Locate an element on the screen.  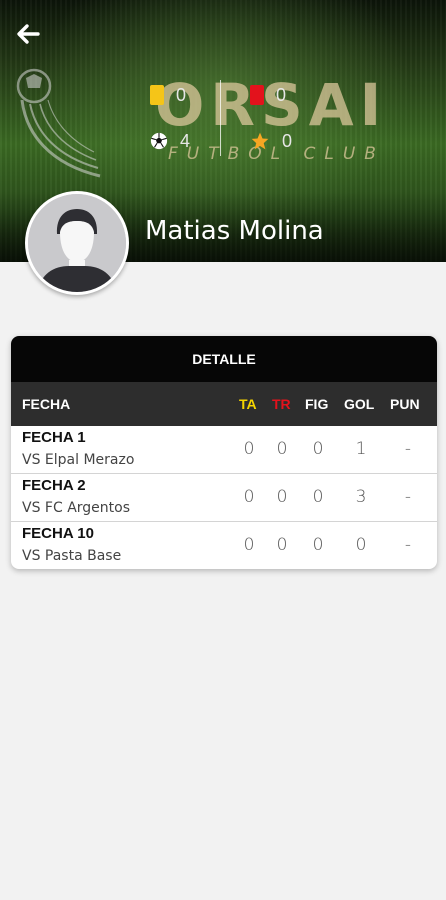
player-stats-summary: 0 0 4 0 is located at coordinates (228, 118).